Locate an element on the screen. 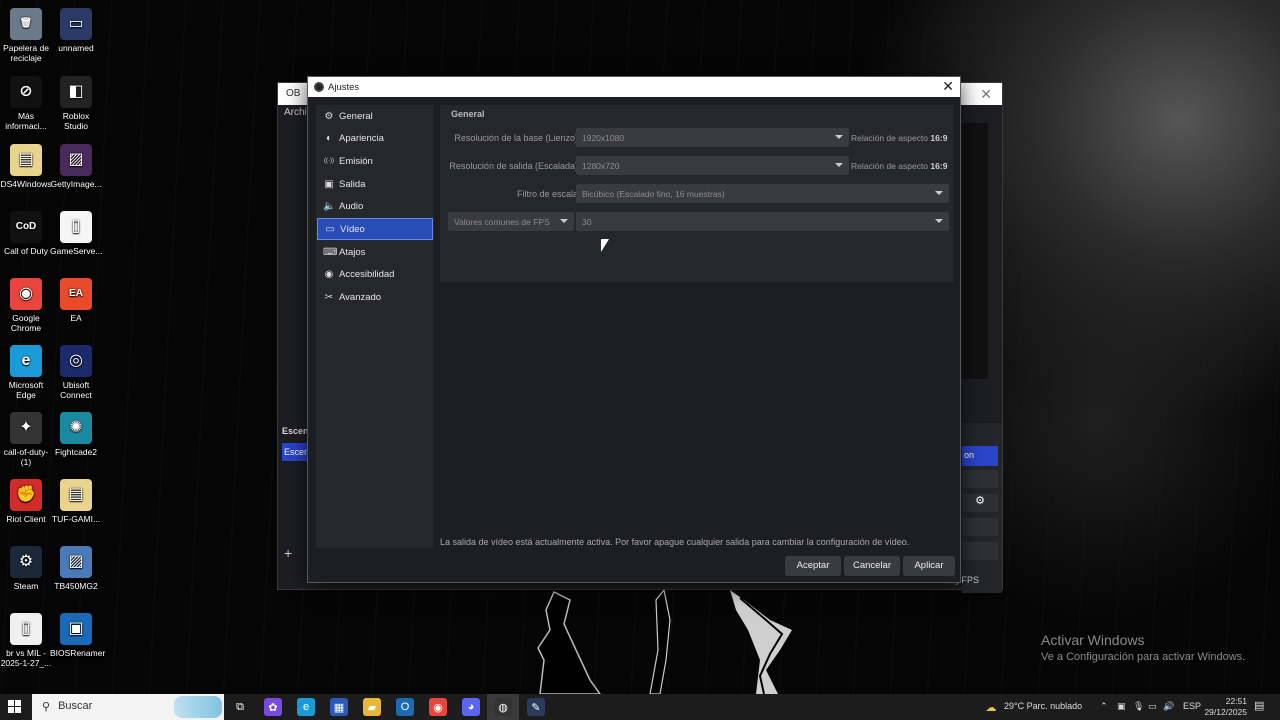  file-explorer-icon: ▰ is located at coordinates (372, 707).